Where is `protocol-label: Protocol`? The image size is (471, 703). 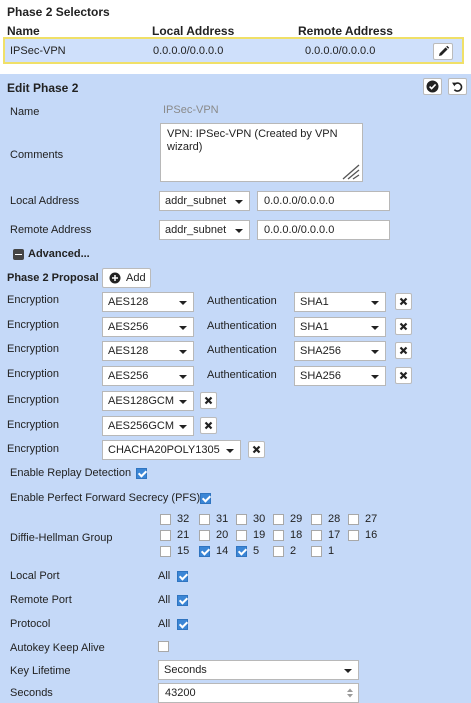
protocol-label: Protocol is located at coordinates (30, 624).